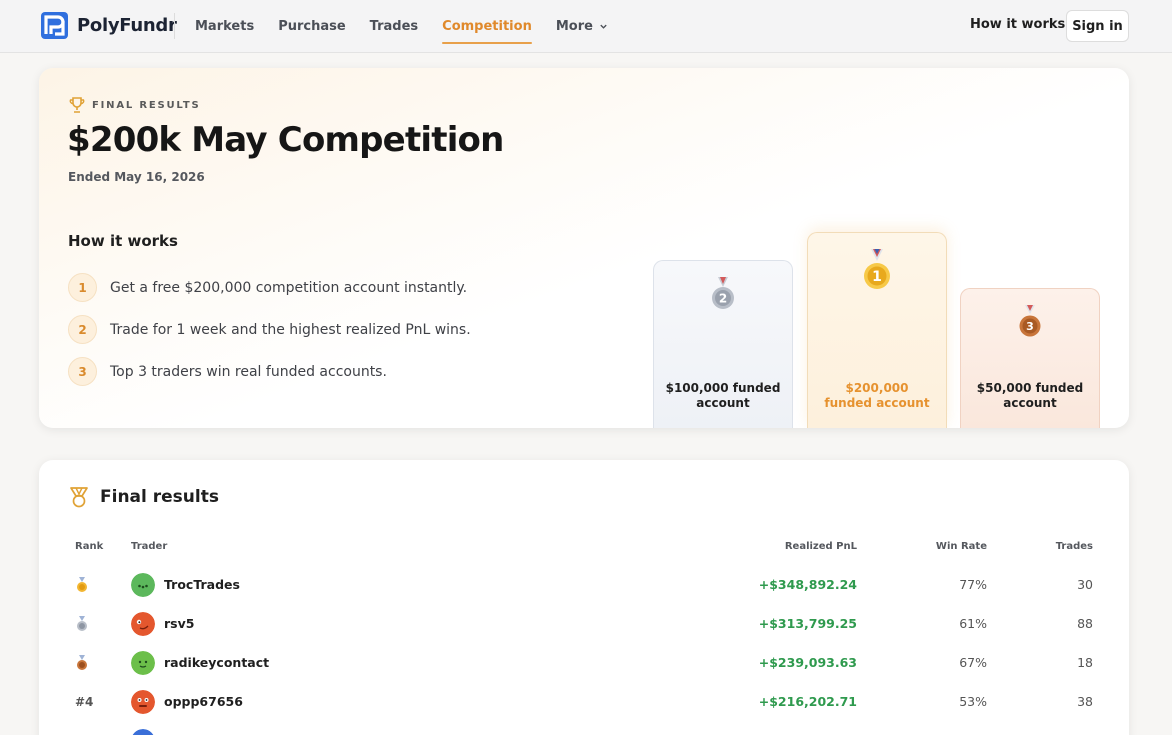  I want to click on trades-cell: 38, so click(1063, 701).